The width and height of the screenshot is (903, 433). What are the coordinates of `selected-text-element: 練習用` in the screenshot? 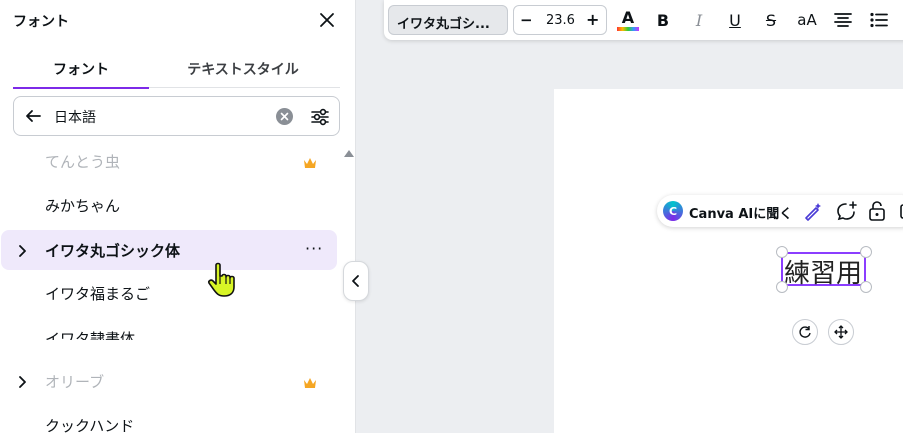 It's located at (823, 270).